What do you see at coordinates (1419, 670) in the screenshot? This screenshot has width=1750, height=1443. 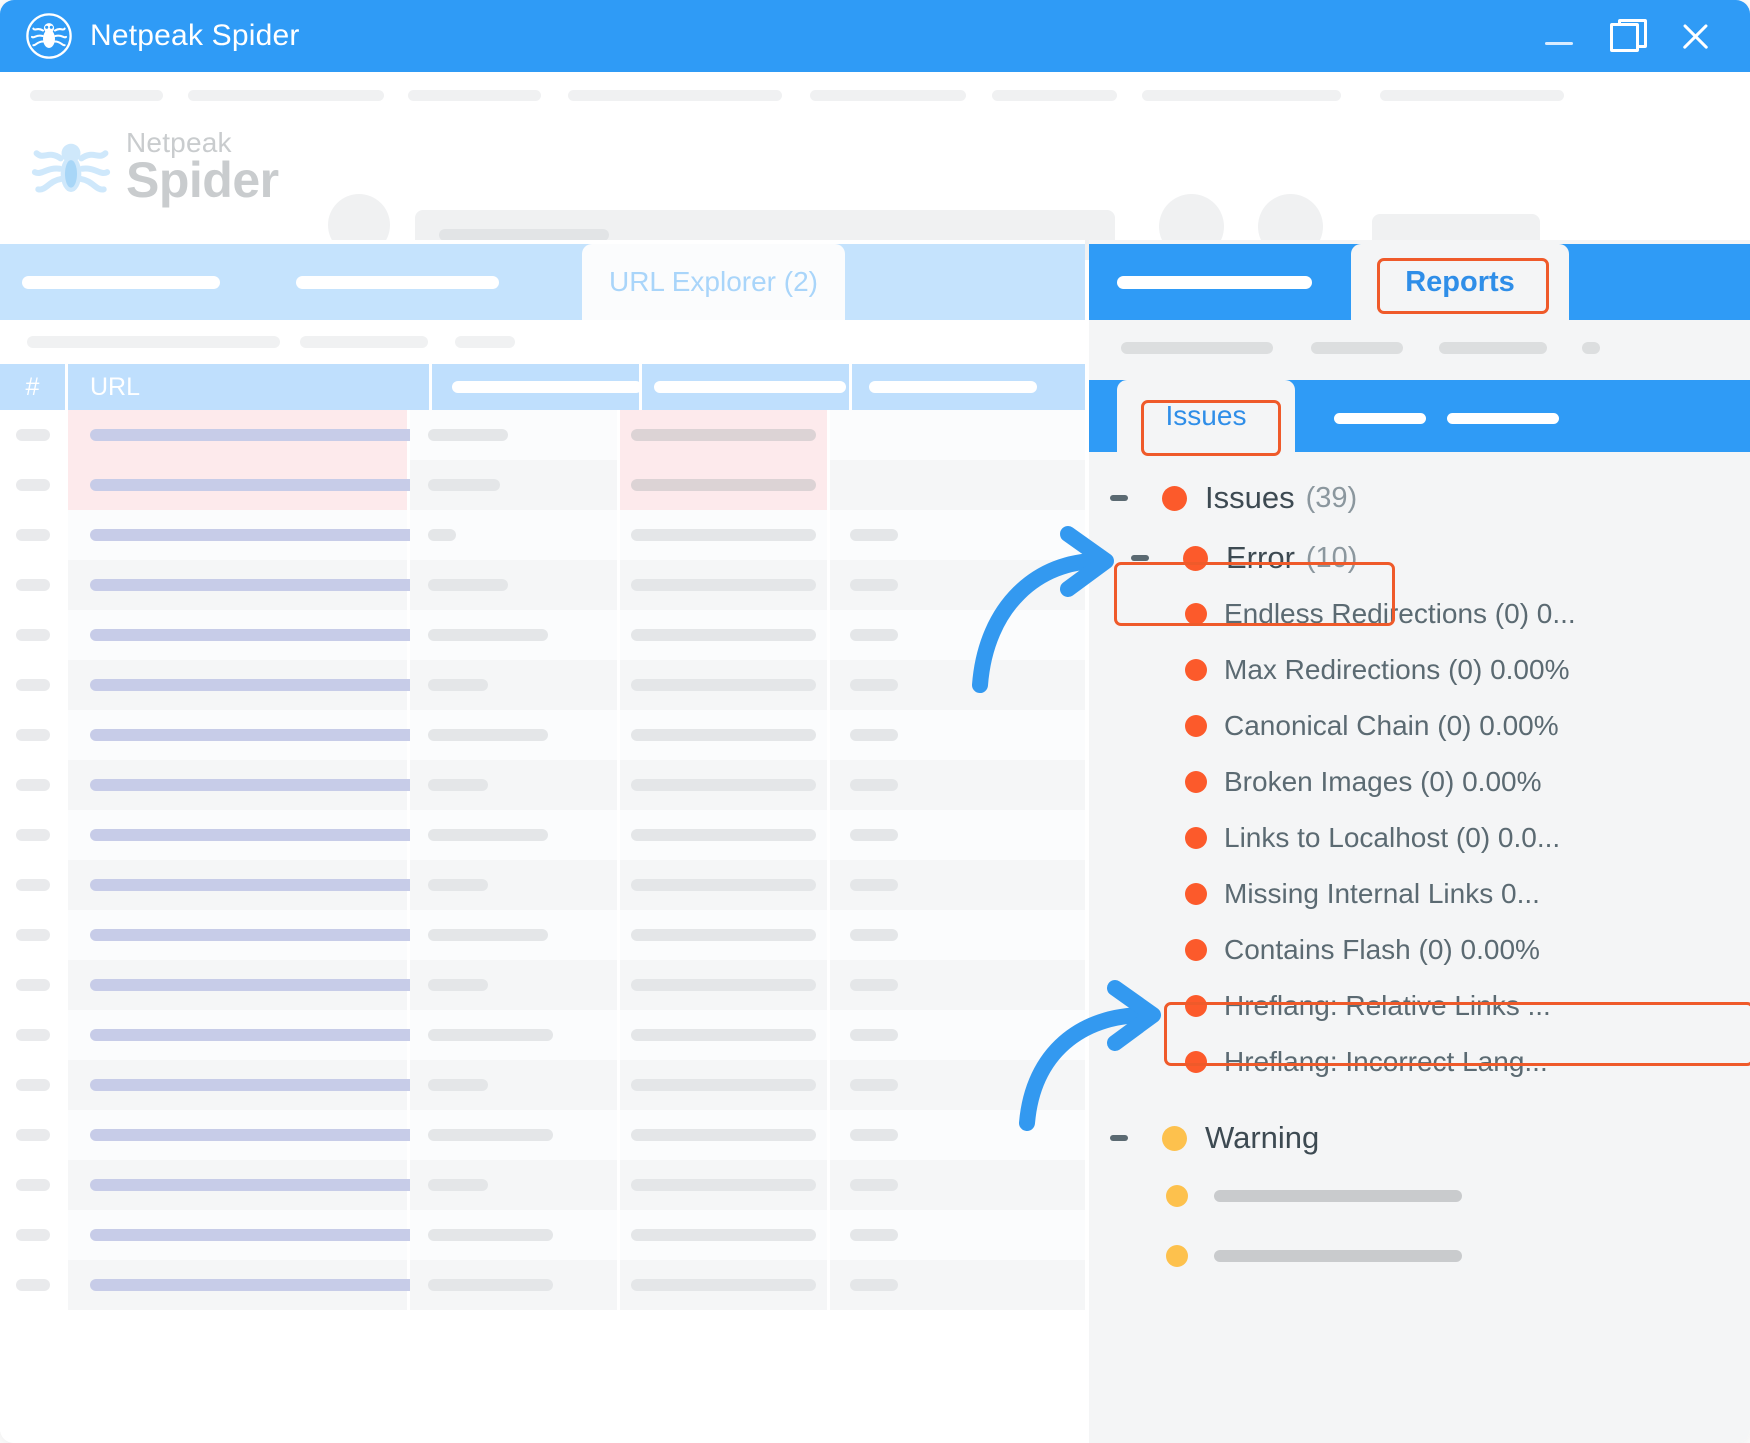 I see `tree-item-error: Max Redirections (0) 0.00%` at bounding box center [1419, 670].